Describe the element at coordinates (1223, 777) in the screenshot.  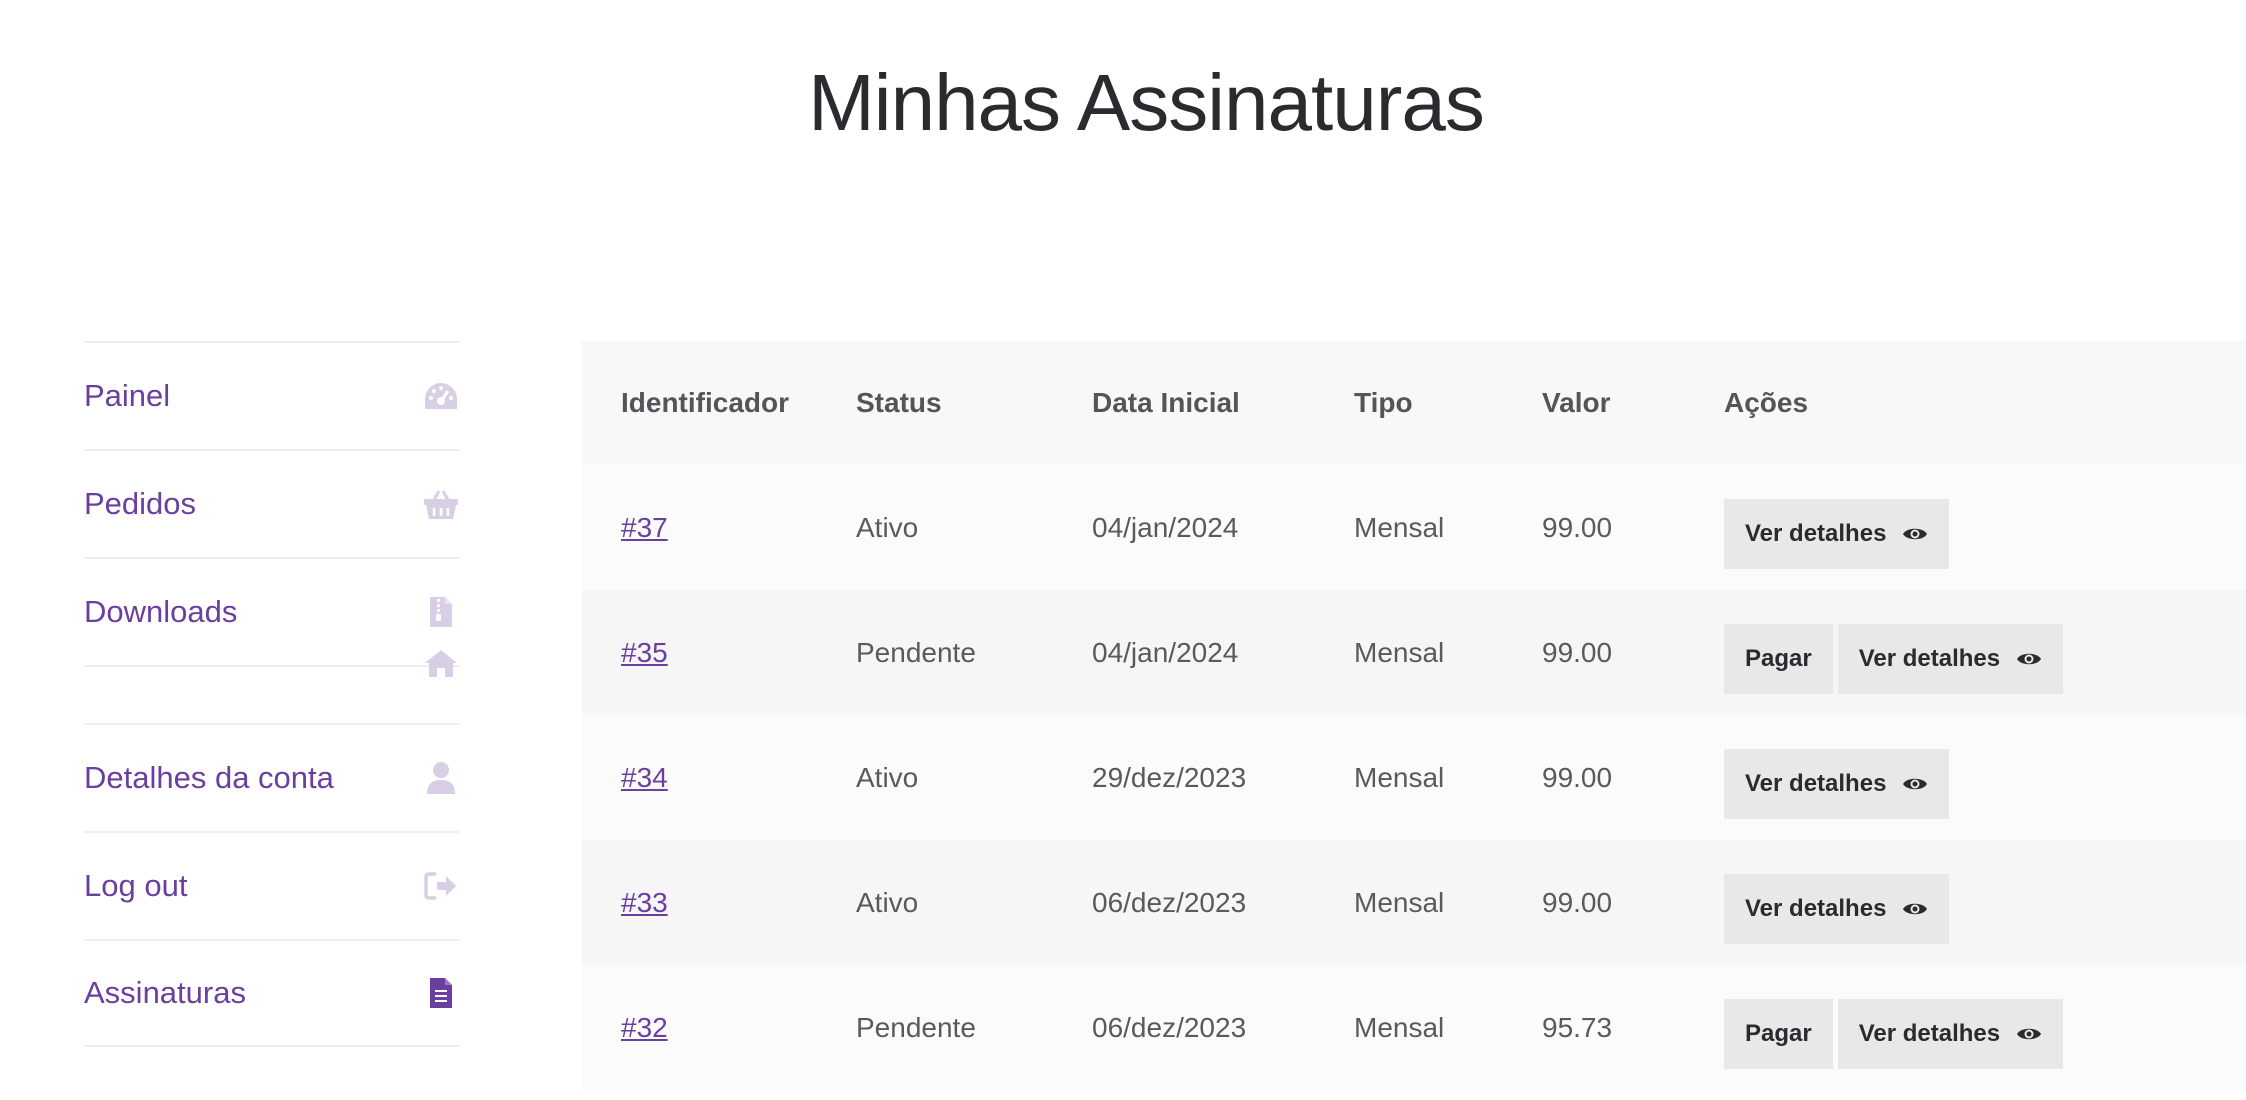
I see `cell-date: 29/dez/2023` at that location.